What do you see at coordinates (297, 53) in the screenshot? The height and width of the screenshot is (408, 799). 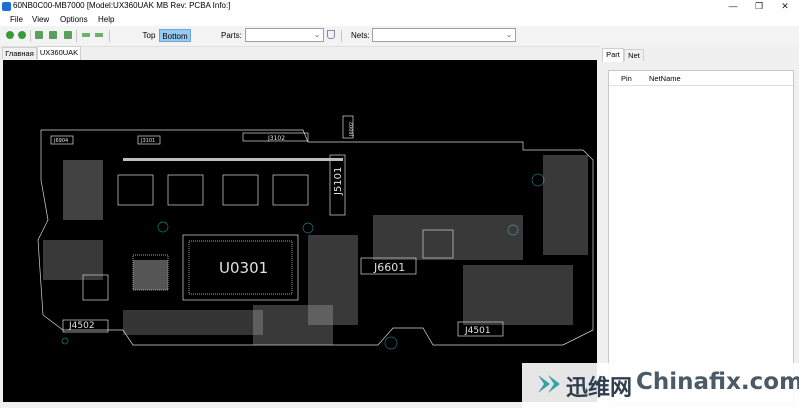 I see `document-tabs: Главная UX360UAK` at bounding box center [297, 53].